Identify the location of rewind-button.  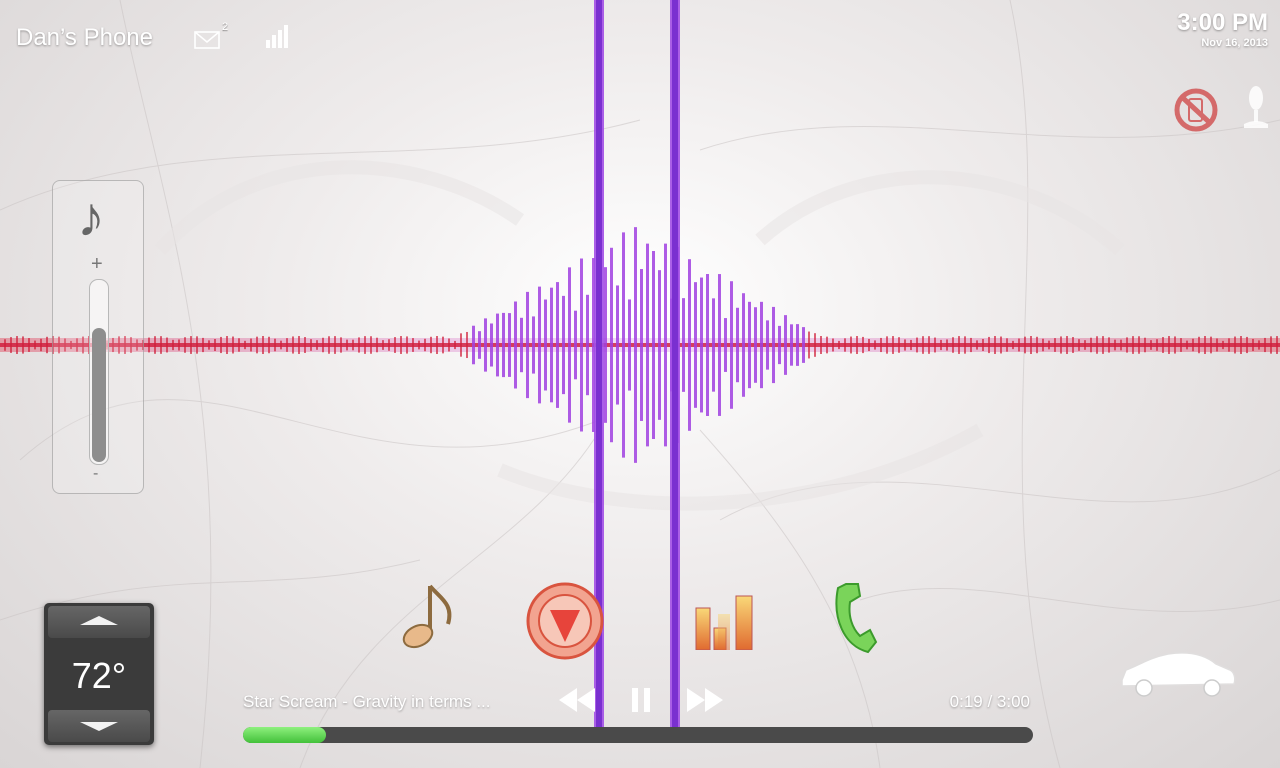
(577, 700).